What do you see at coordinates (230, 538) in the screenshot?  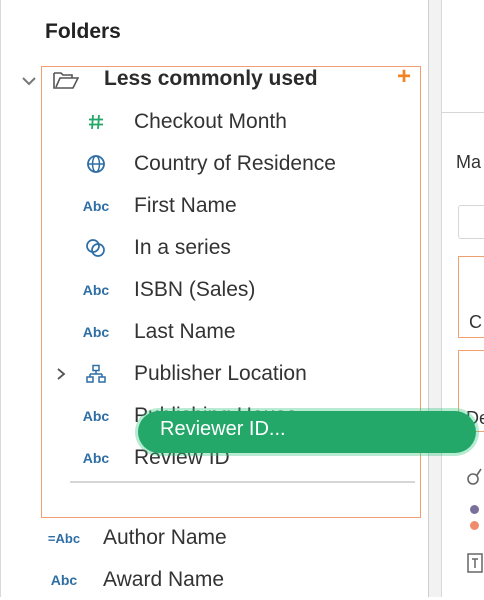 I see `field-row-author-name: =Abc Author Name` at bounding box center [230, 538].